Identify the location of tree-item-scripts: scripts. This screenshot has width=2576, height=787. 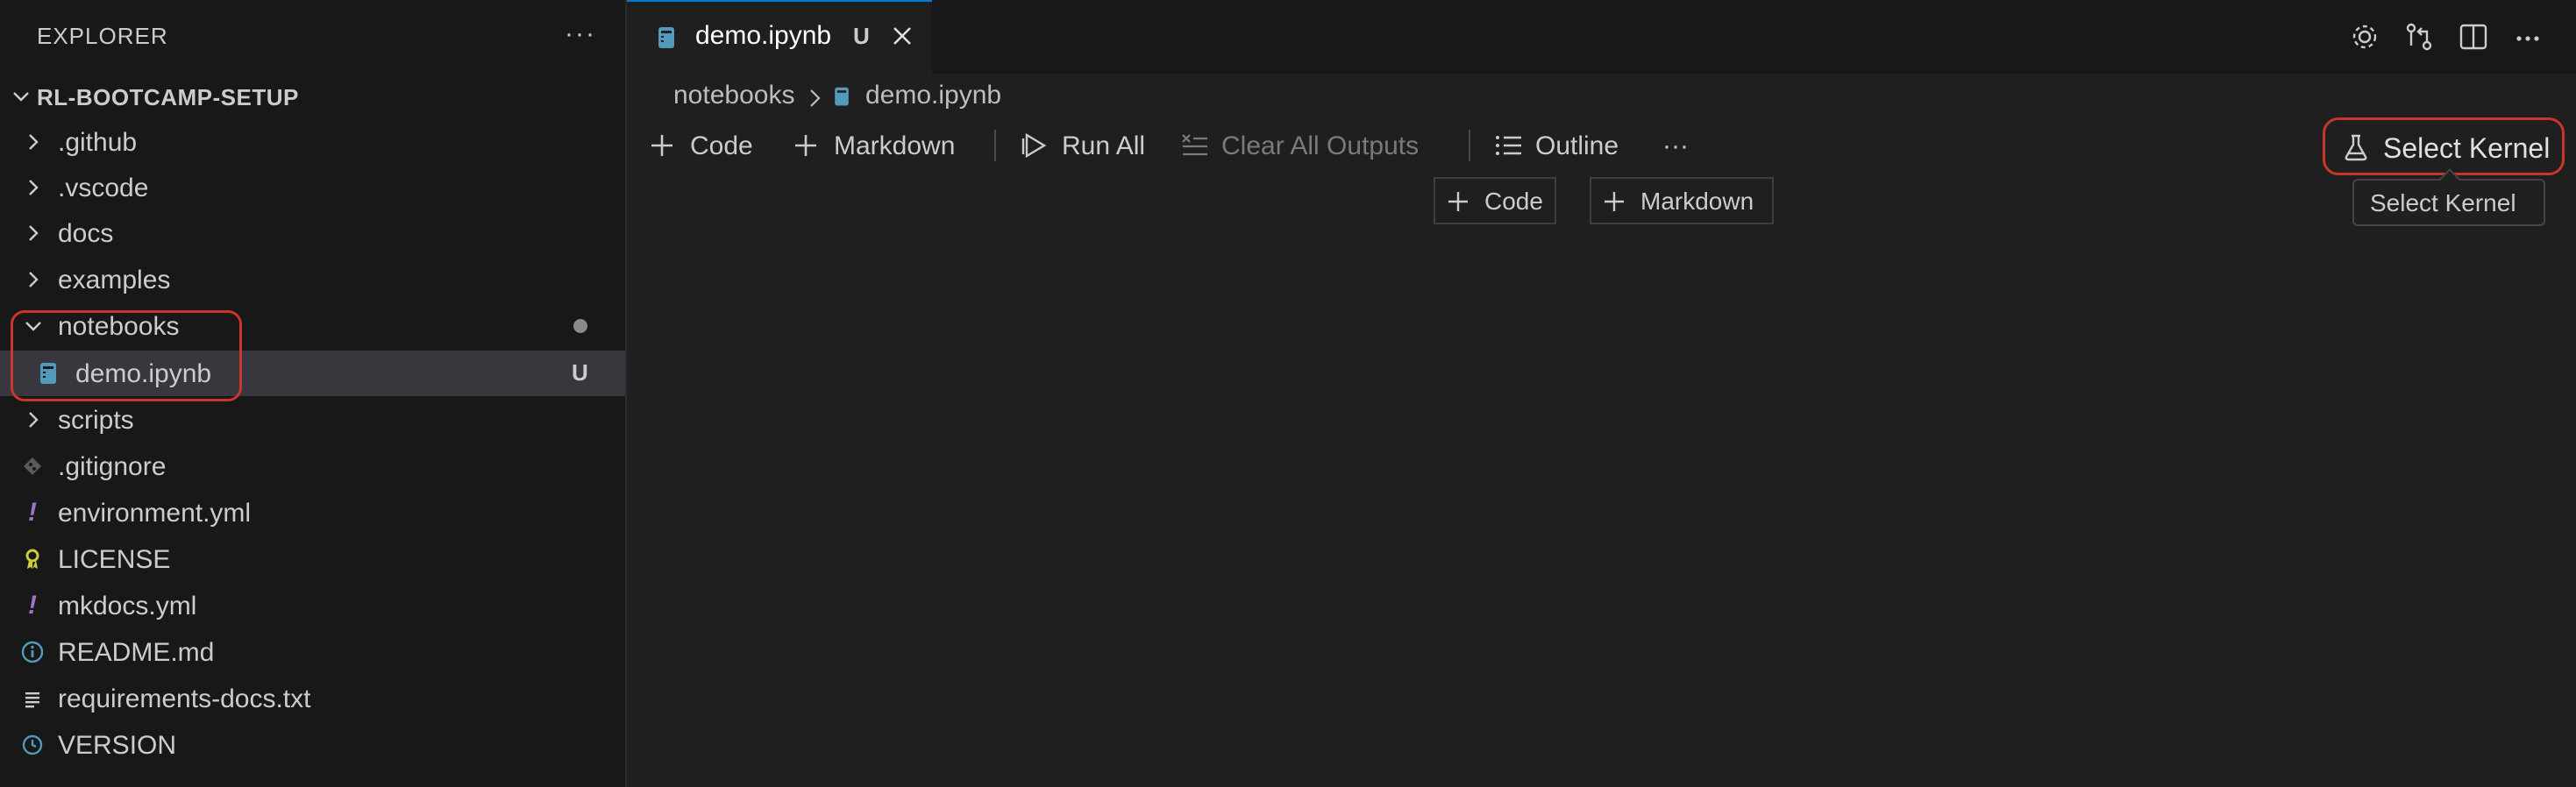
(312, 420).